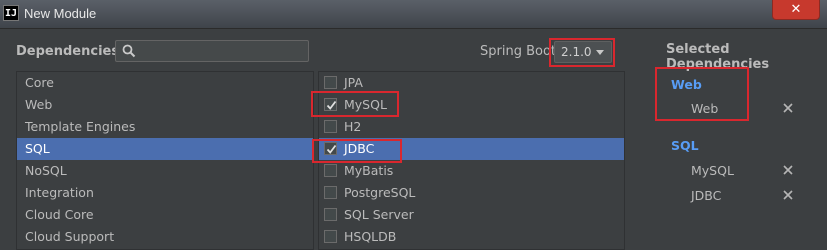 This screenshot has width=827, height=250. Describe the element at coordinates (471, 105) in the screenshot. I see `dependency-item-mysql: MySQL` at that location.